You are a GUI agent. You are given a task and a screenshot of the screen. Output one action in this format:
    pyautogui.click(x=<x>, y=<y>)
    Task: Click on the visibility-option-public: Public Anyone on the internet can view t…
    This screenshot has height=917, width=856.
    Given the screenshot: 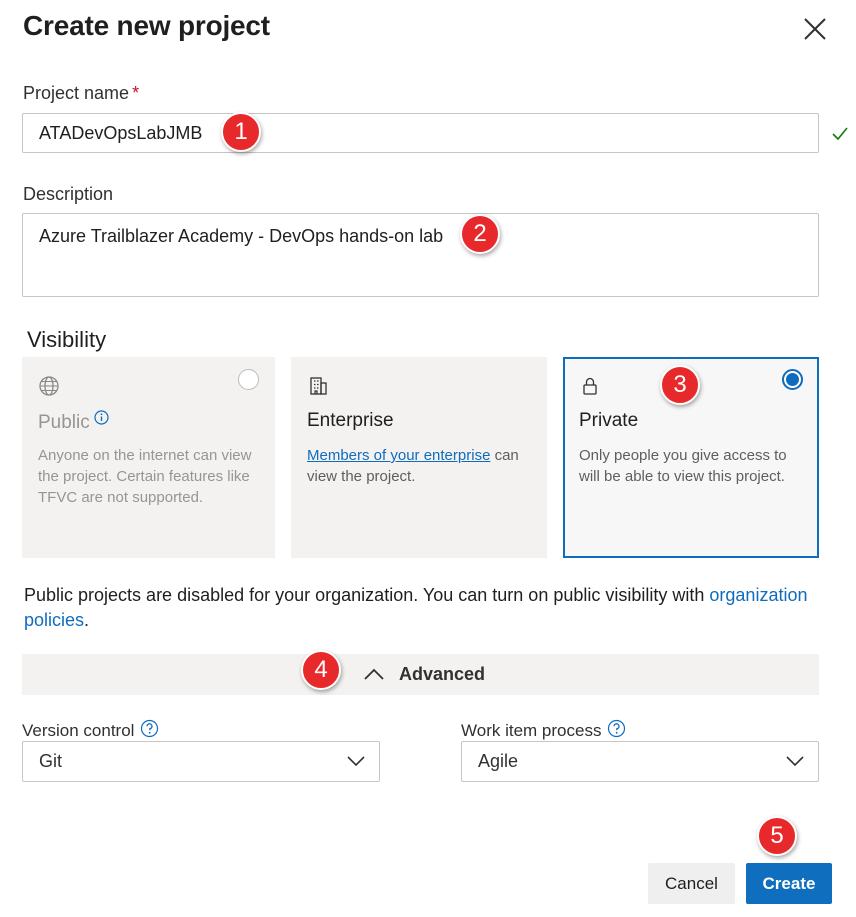 What is the action you would take?
    pyautogui.click(x=148, y=457)
    